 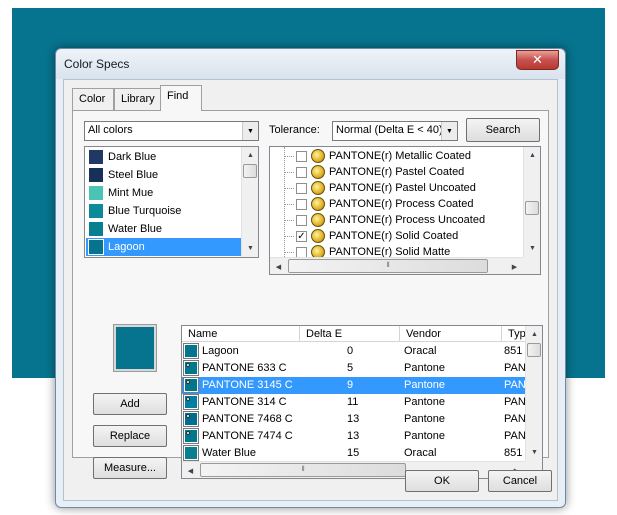 I want to click on list-item-selected: Lagoon, so click(x=163, y=247).